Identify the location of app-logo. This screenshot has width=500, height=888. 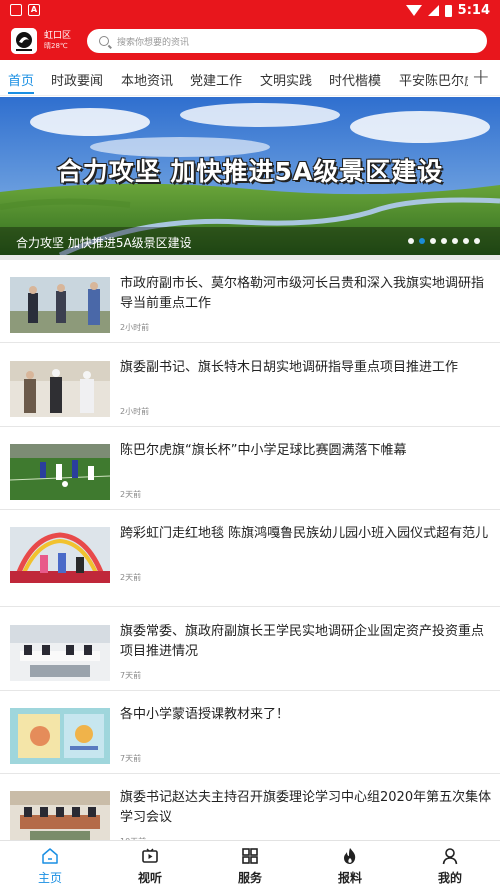
(24, 41).